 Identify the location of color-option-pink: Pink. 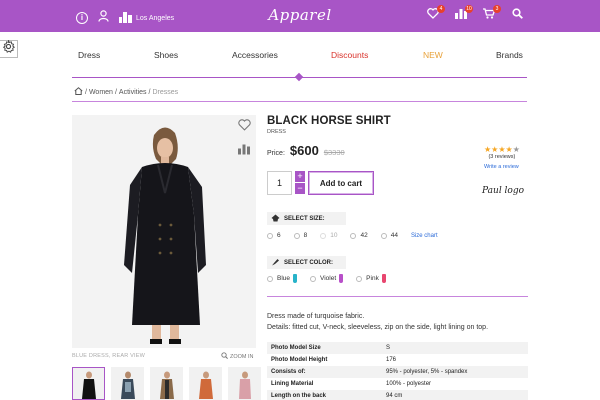
(371, 278).